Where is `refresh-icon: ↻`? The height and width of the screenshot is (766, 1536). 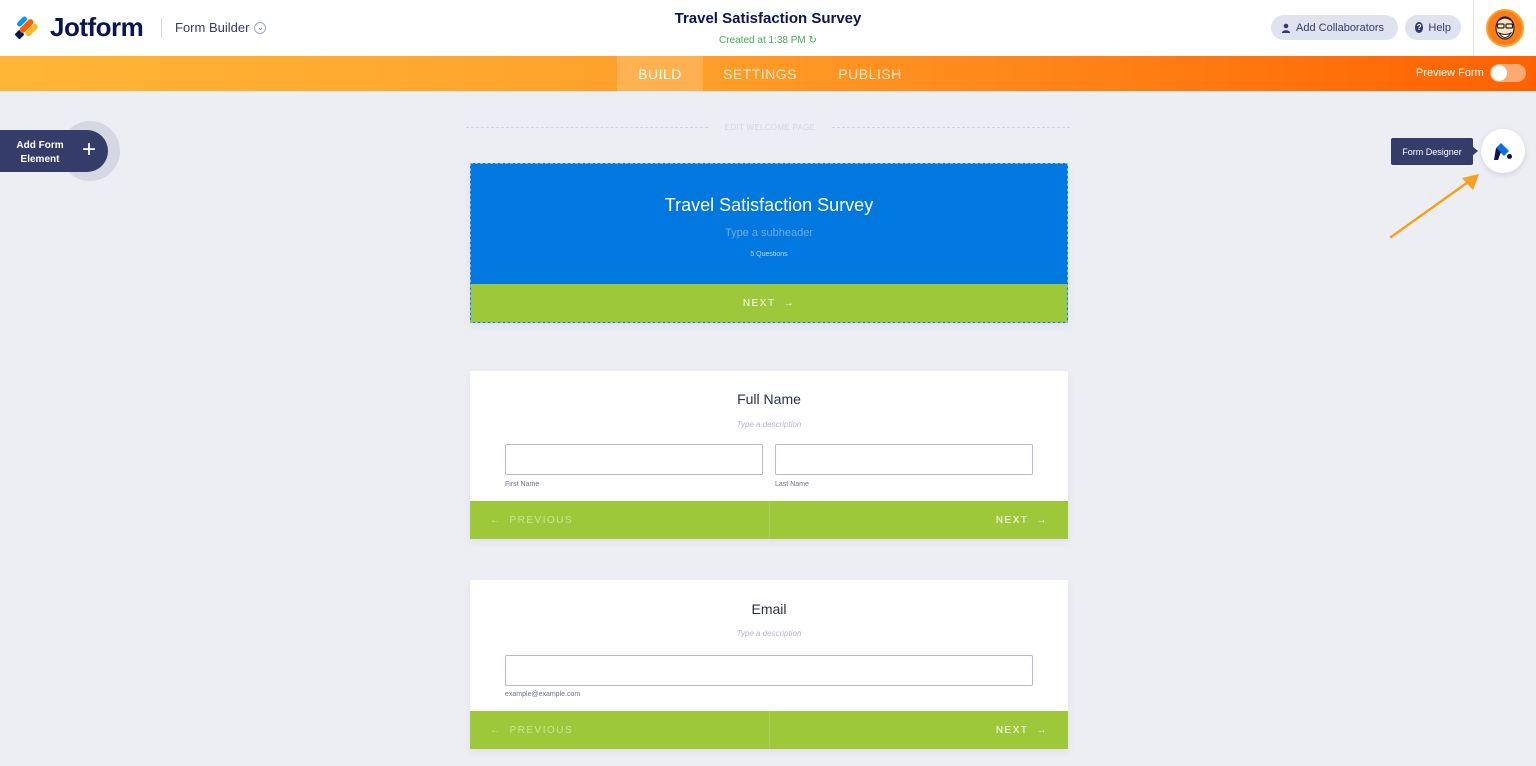 refresh-icon: ↻ is located at coordinates (812, 40).